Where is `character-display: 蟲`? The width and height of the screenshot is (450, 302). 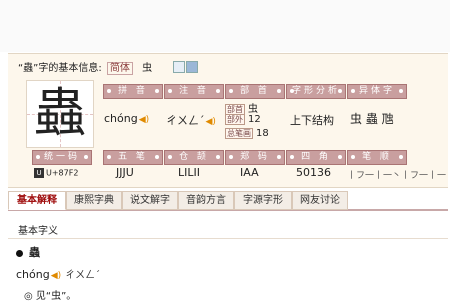
character-display: 蟲 is located at coordinates (60, 114).